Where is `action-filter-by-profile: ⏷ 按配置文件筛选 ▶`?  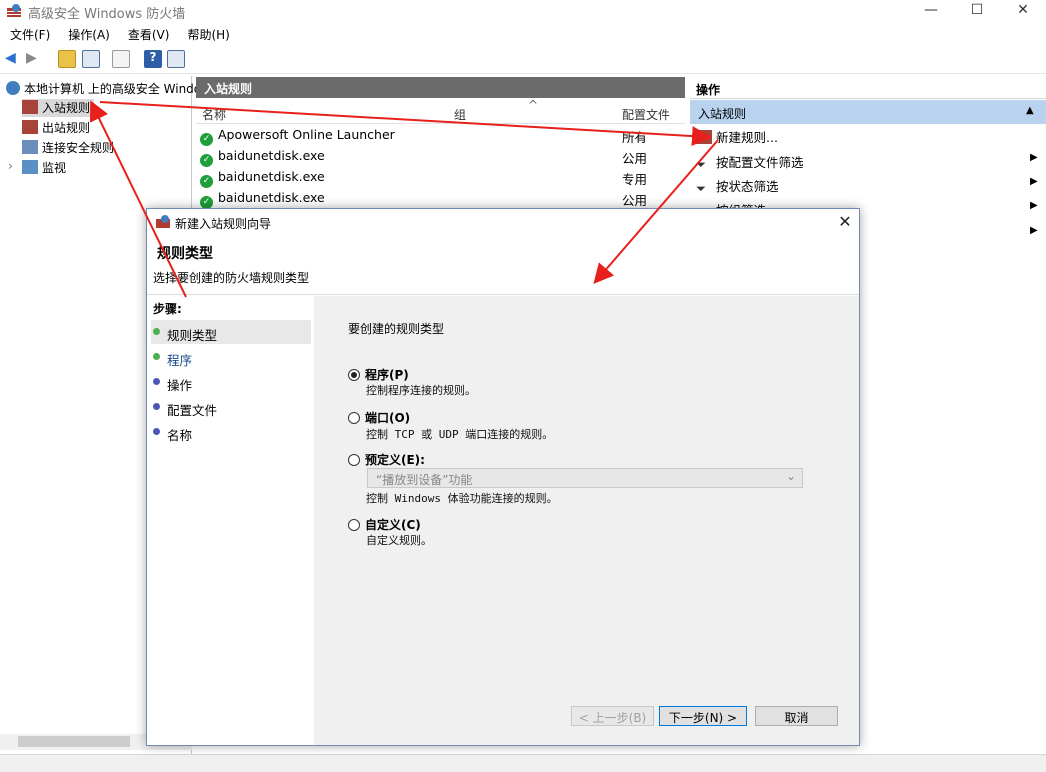
action-filter-by-profile: ⏷ 按配置文件筛选 ▶ is located at coordinates (867, 163).